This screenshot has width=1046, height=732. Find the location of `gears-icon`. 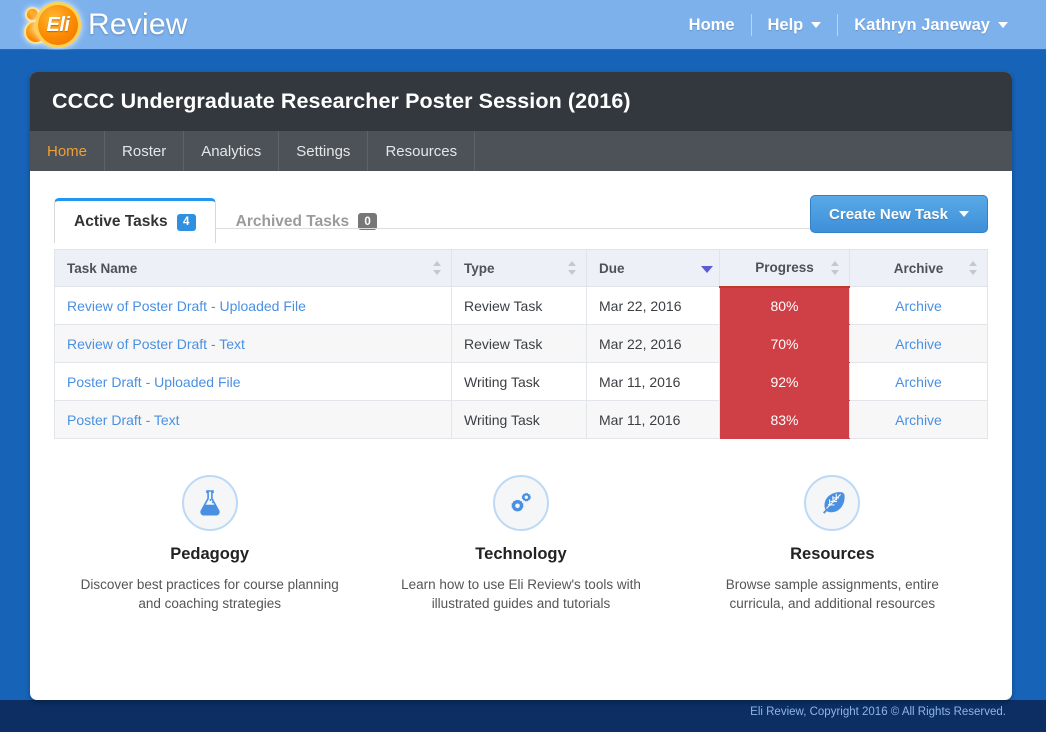

gears-icon is located at coordinates (521, 502).